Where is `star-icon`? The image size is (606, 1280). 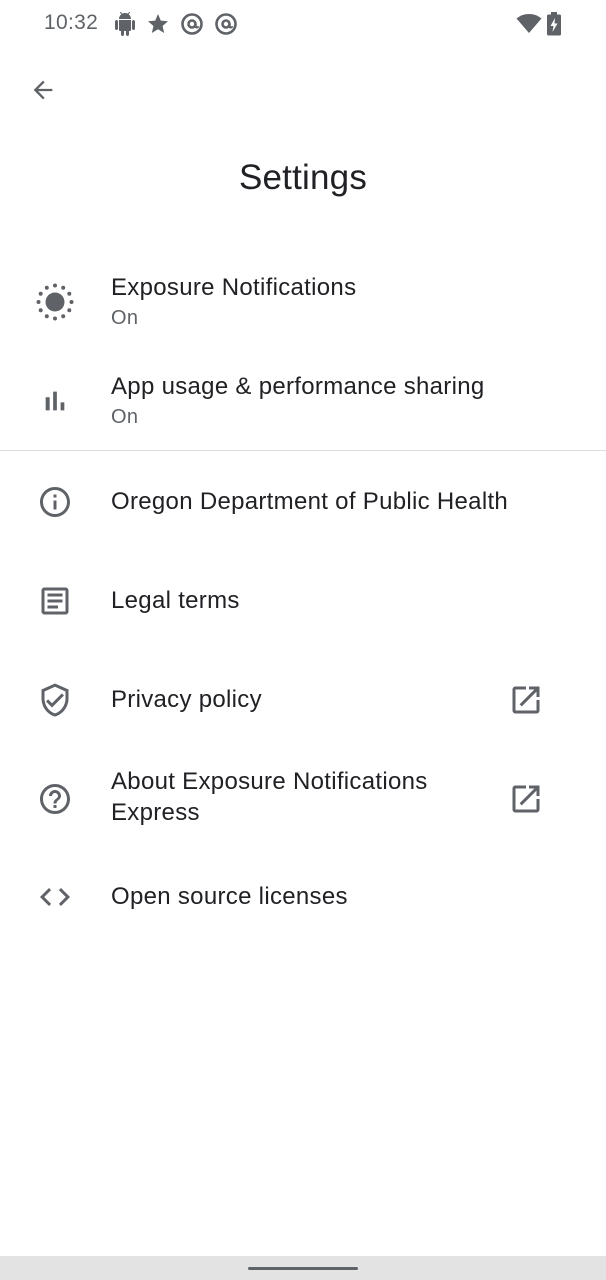 star-icon is located at coordinates (158, 24).